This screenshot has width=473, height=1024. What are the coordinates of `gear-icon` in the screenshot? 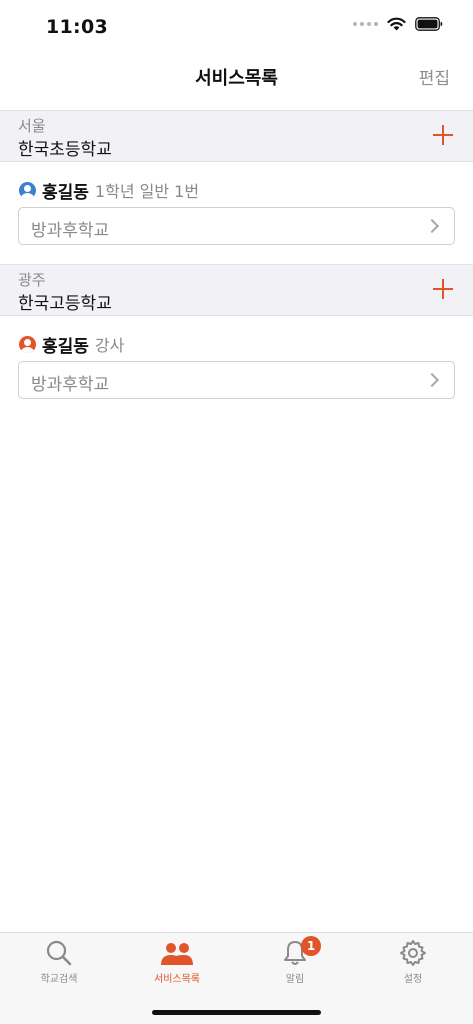 It's located at (413, 953).